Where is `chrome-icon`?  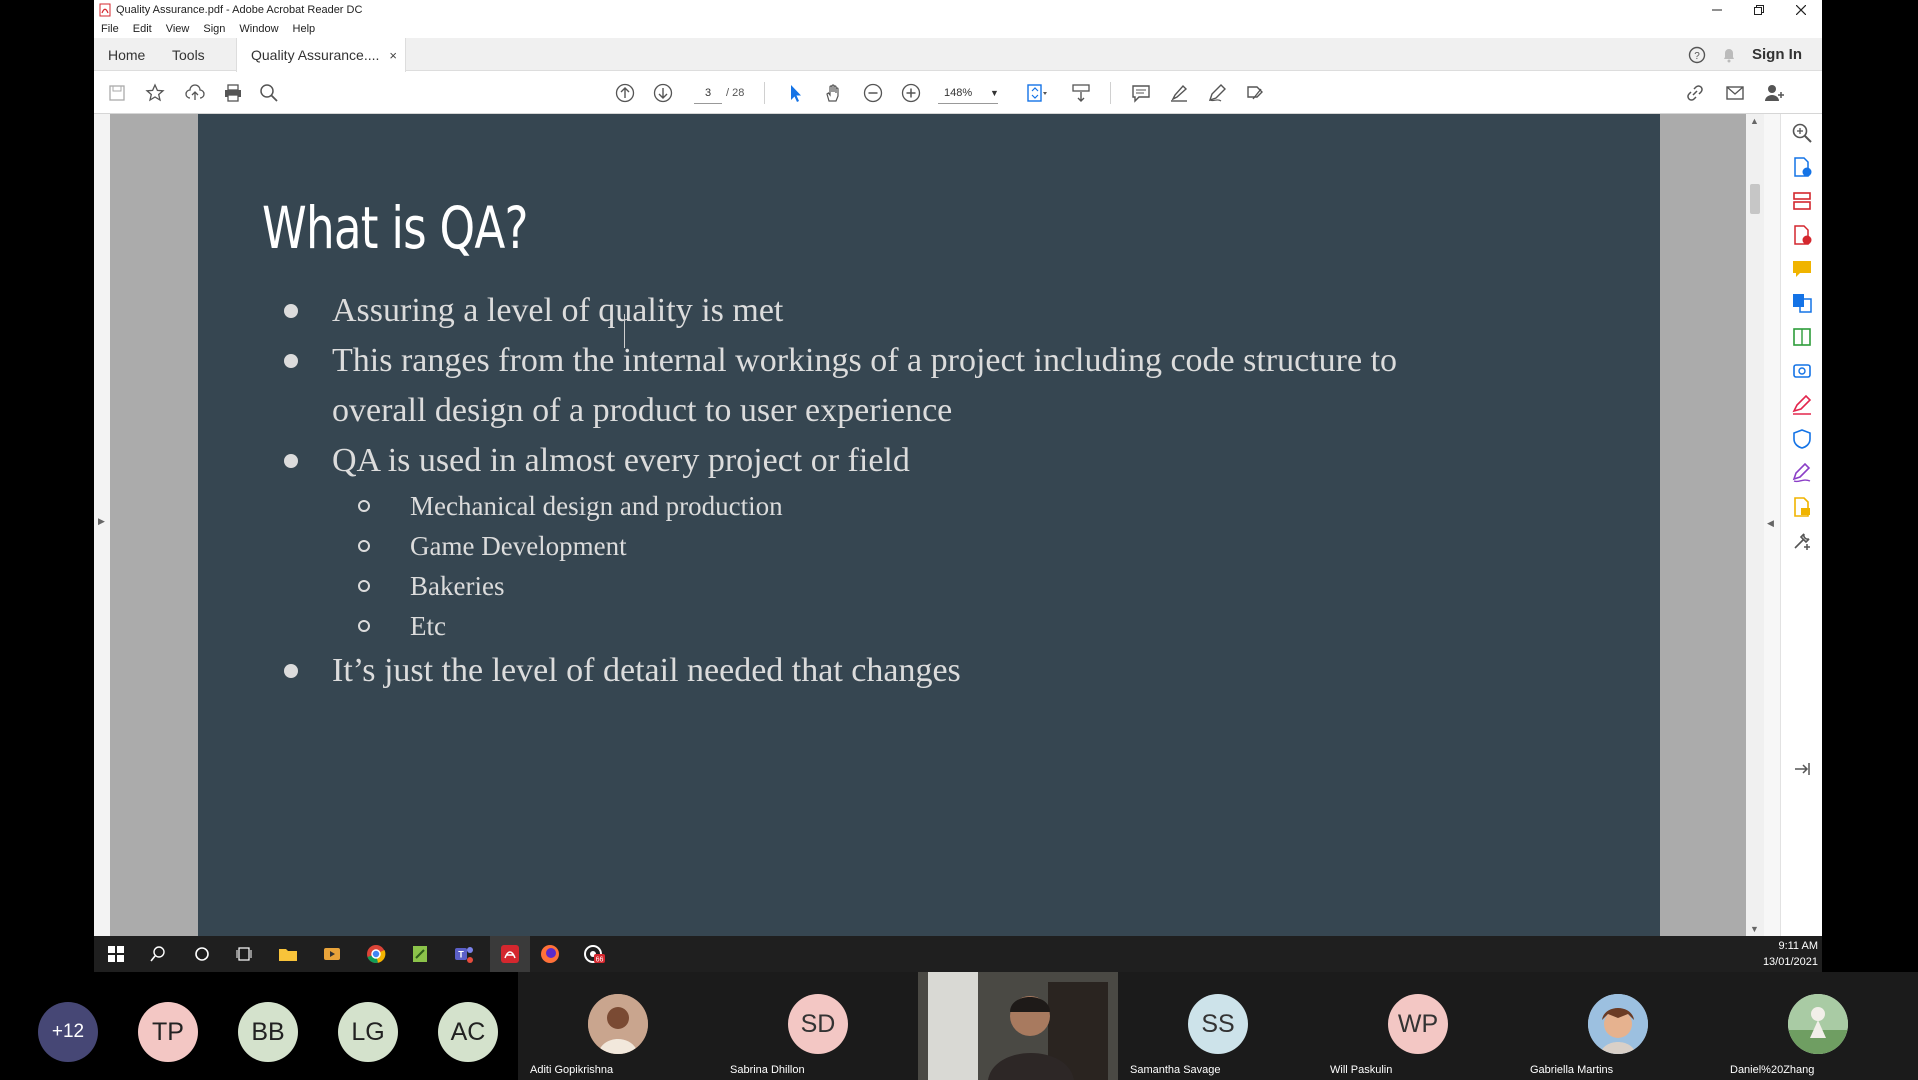
chrome-icon is located at coordinates (376, 954).